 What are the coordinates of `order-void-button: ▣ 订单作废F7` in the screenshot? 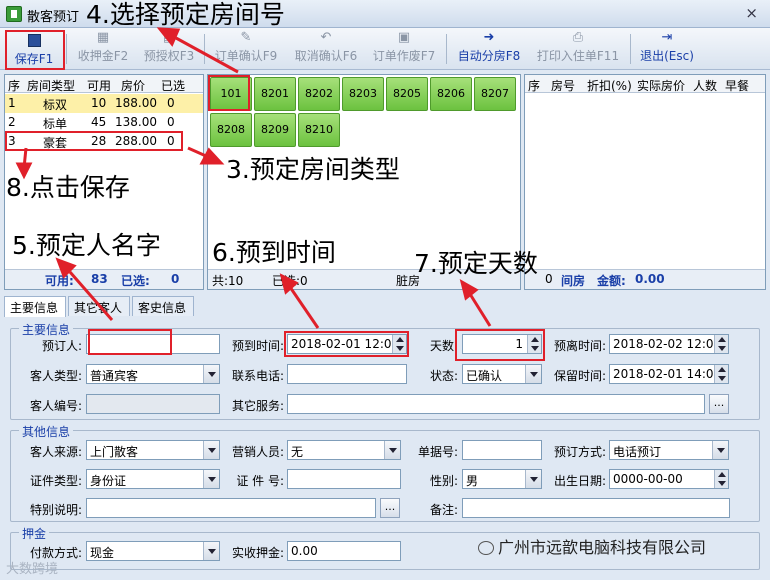 It's located at (404, 49).